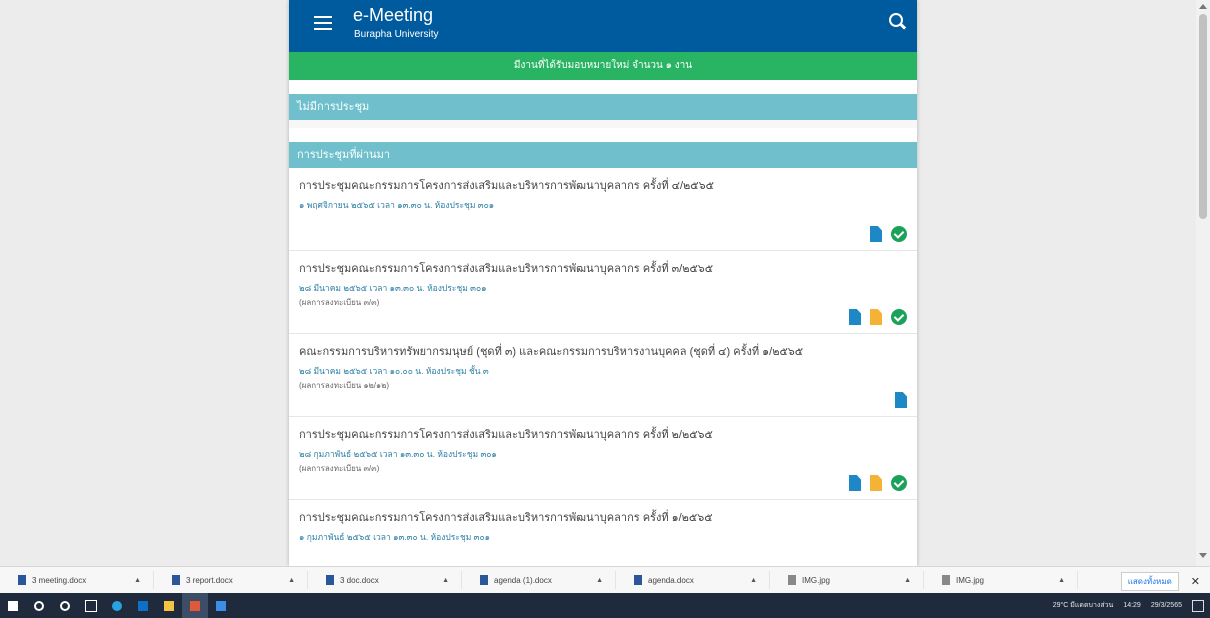 The height and width of the screenshot is (618, 1210). What do you see at coordinates (344, 385) in the screenshot?
I see `meeting-note: (ผลการลงทะเบียน ๑๒/๑๒)` at bounding box center [344, 385].